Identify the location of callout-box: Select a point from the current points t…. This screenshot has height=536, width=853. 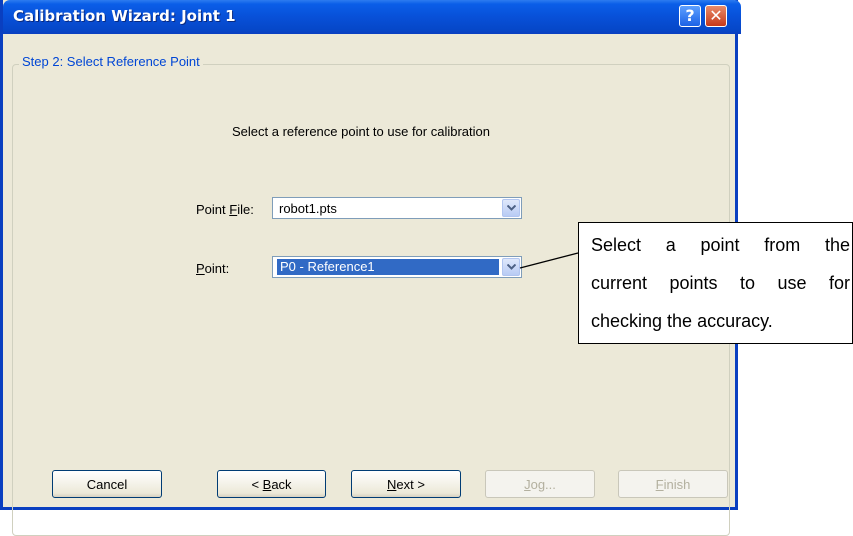
(715, 283).